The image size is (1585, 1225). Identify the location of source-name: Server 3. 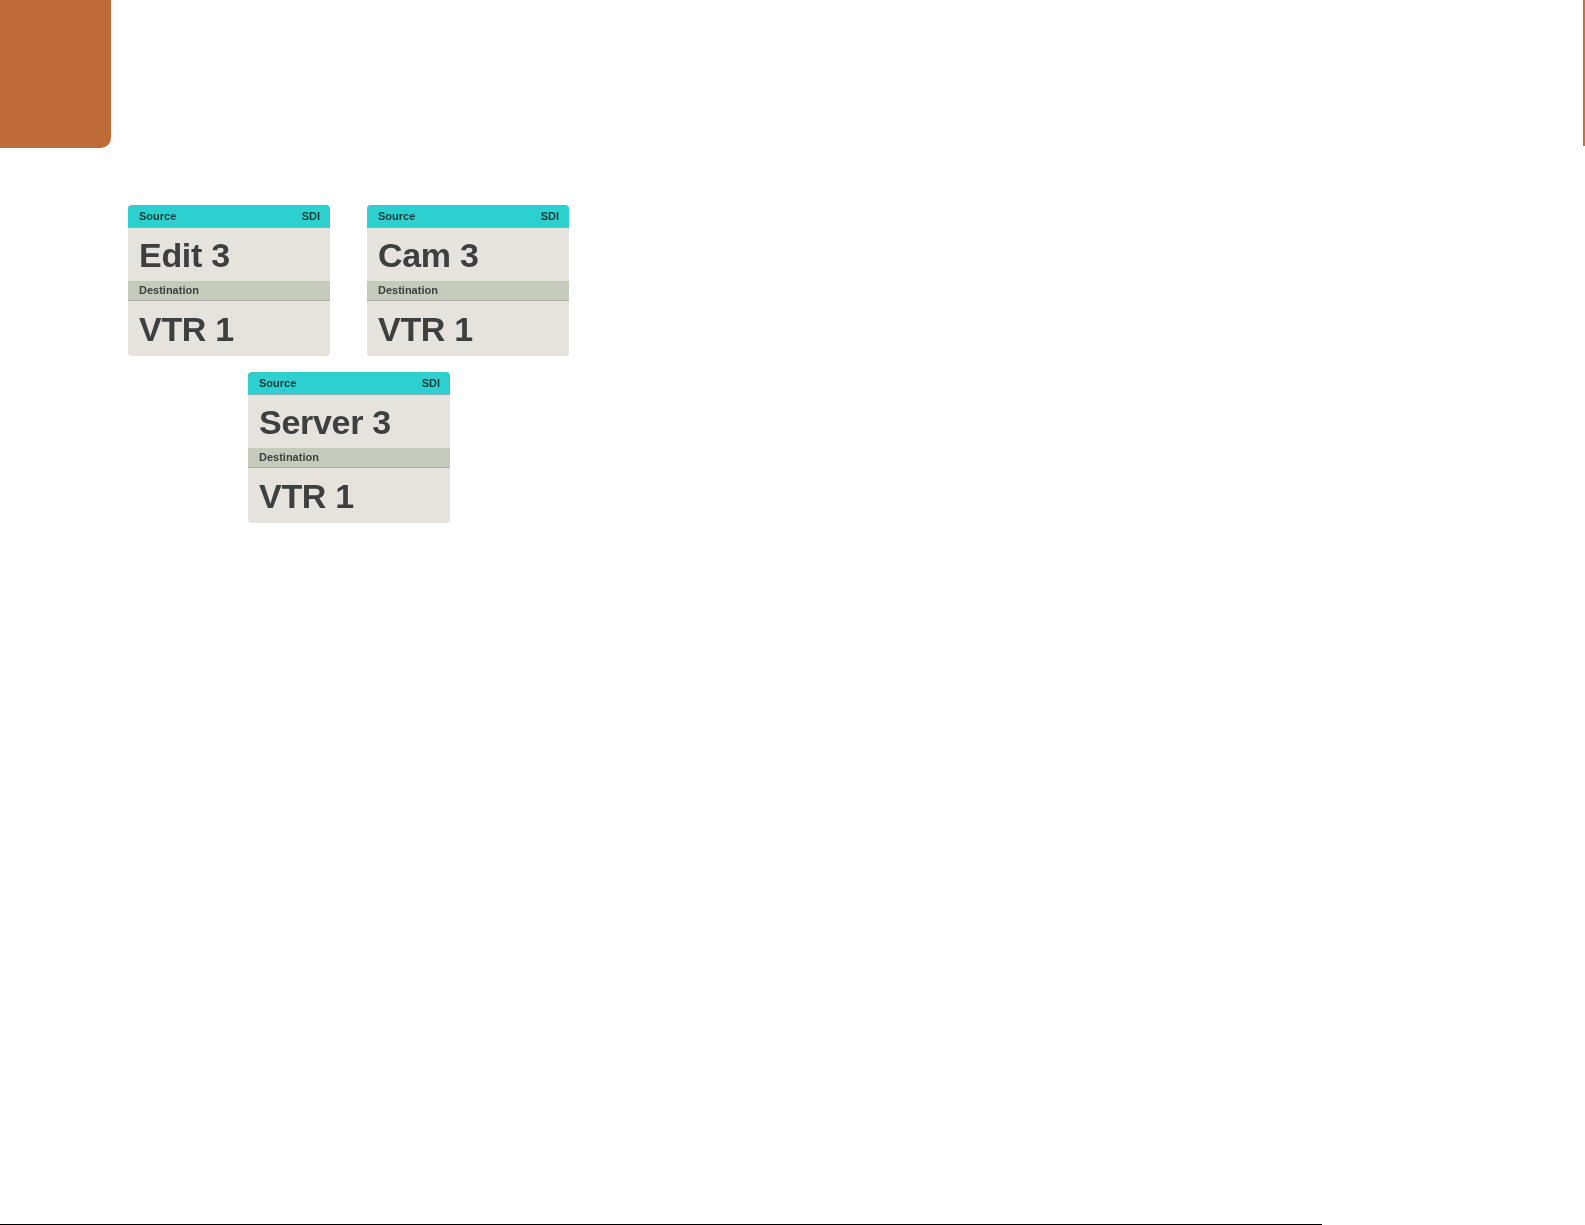
(325, 421).